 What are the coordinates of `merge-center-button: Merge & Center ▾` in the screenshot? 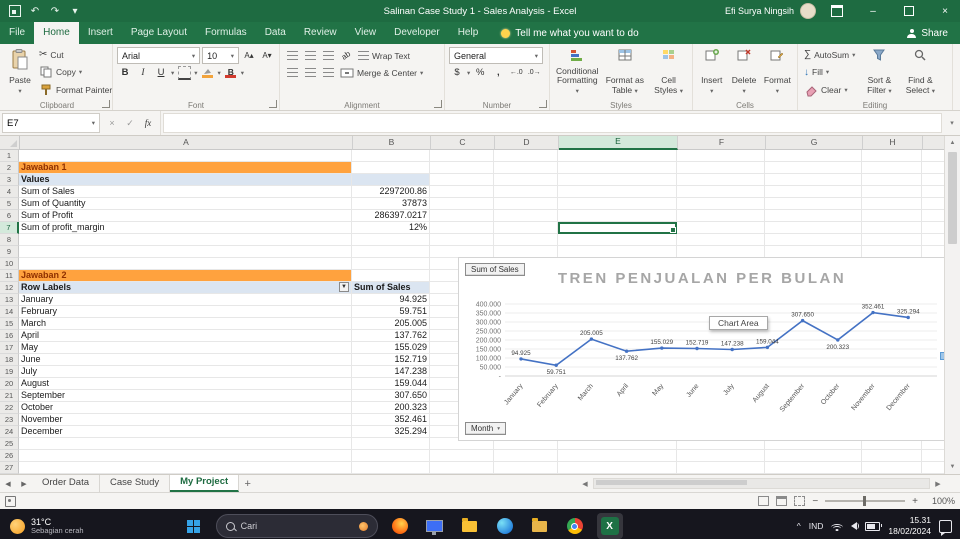 It's located at (381, 72).